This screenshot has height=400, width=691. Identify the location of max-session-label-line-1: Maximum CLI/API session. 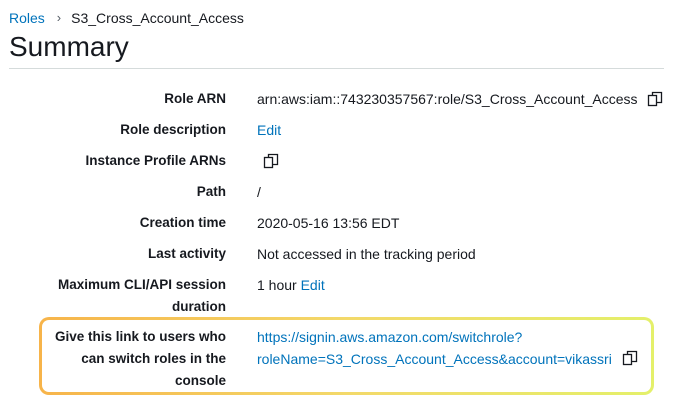
(141, 284).